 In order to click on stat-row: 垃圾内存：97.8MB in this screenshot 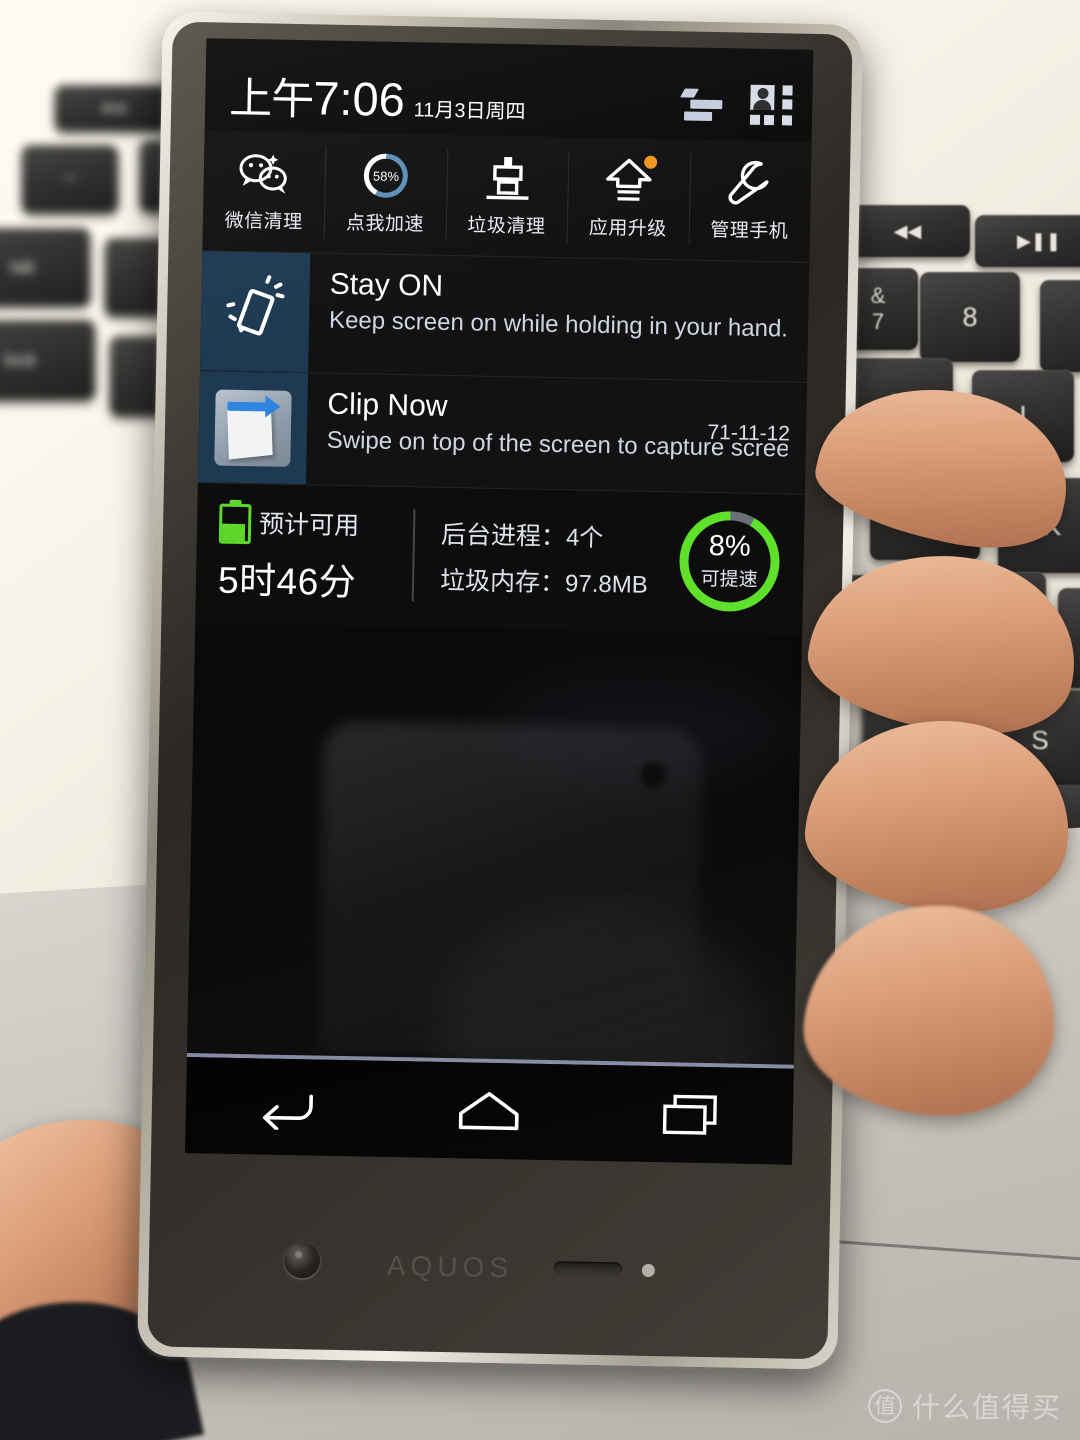, I will do `click(560, 581)`.